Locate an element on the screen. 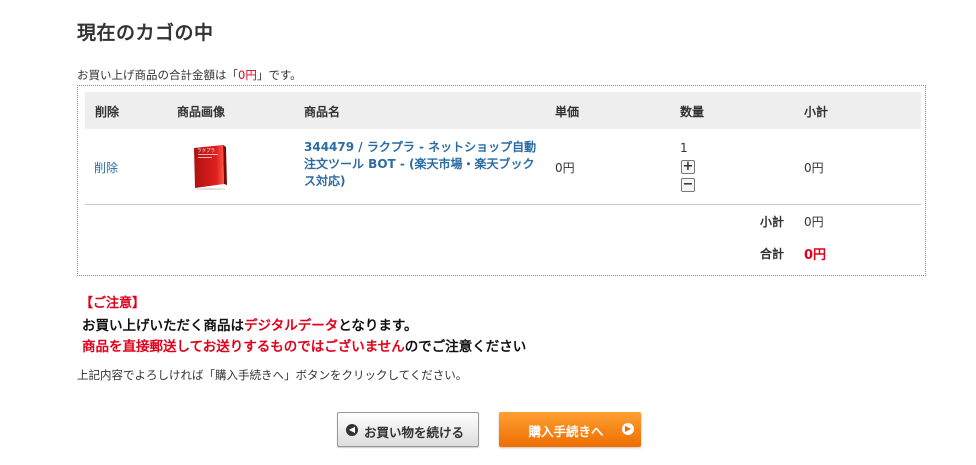  checkout-button: 購入手続きへ ▶ is located at coordinates (570, 429).